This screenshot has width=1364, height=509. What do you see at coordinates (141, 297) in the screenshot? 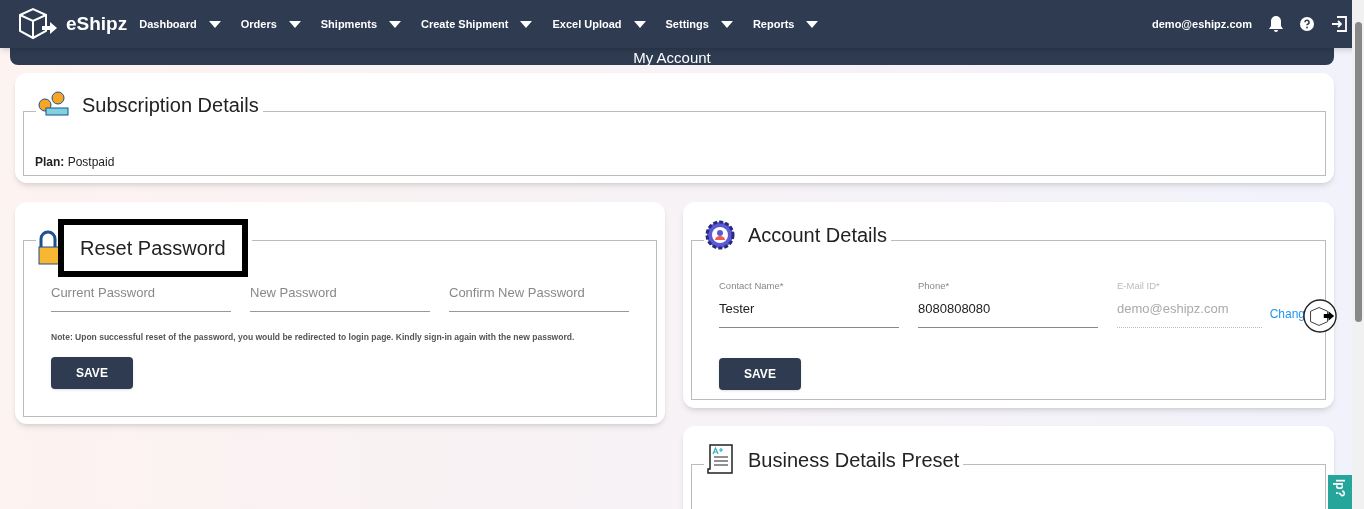
I see `password-field: Current Password` at bounding box center [141, 297].